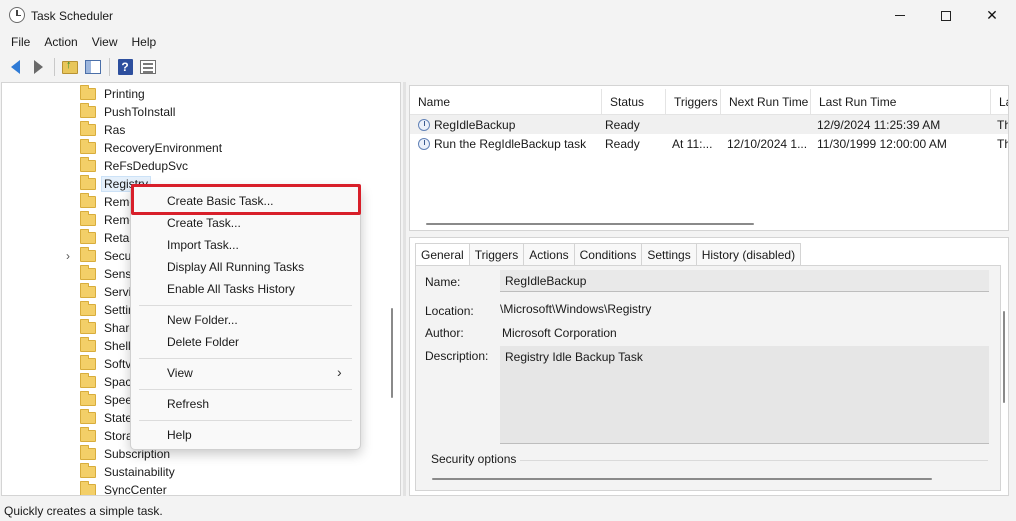 Image resolution: width=1016 pixels, height=521 pixels. Describe the element at coordinates (574, 357) in the screenshot. I see `description-value: Registry Idle Backup Task` at that location.